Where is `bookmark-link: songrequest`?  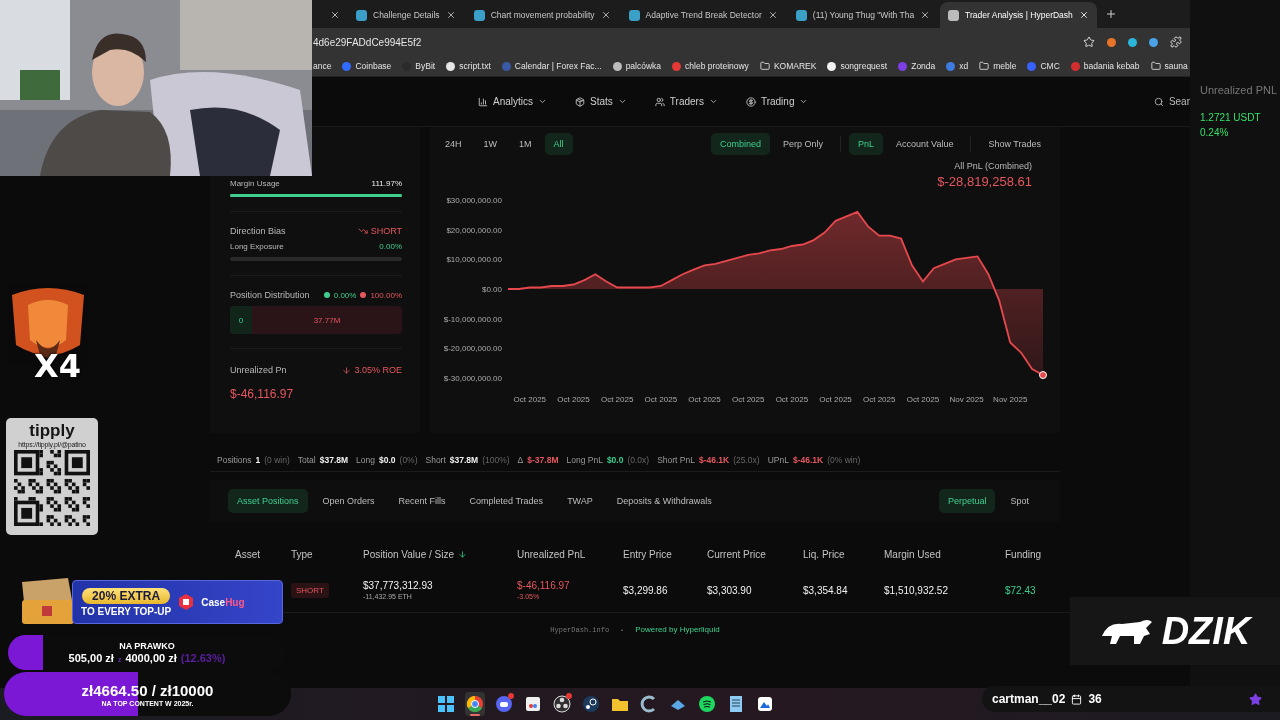 bookmark-link: songrequest is located at coordinates (857, 66).